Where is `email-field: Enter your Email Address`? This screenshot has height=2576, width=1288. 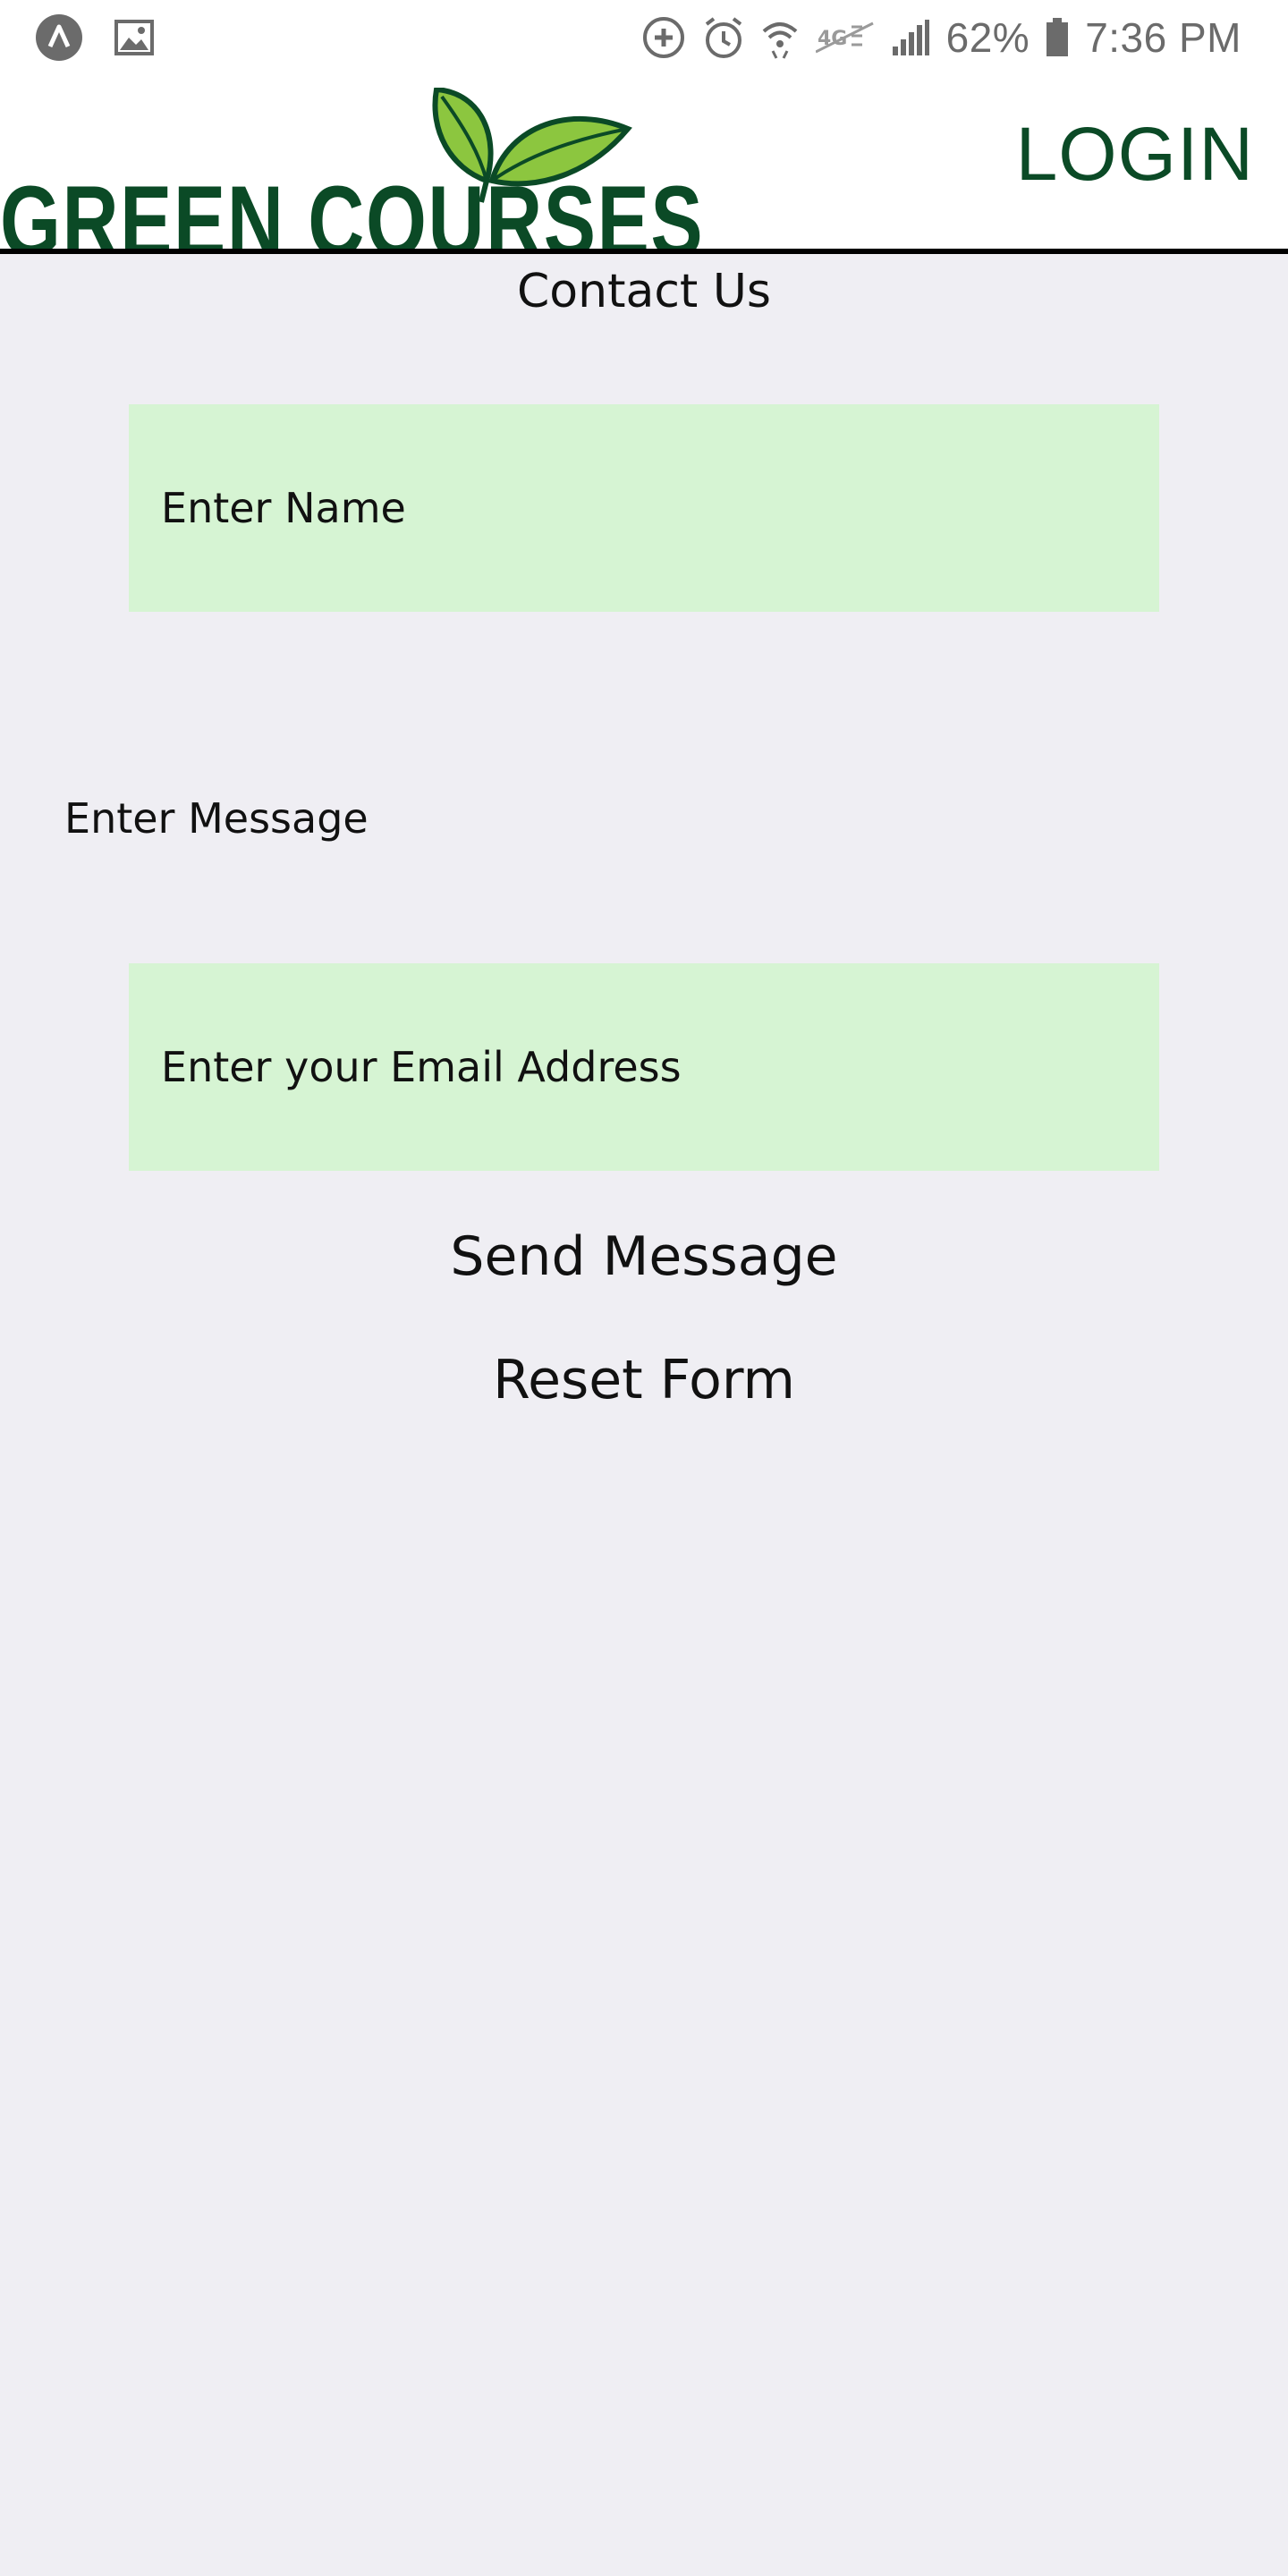
email-field: Enter your Email Address is located at coordinates (644, 1067).